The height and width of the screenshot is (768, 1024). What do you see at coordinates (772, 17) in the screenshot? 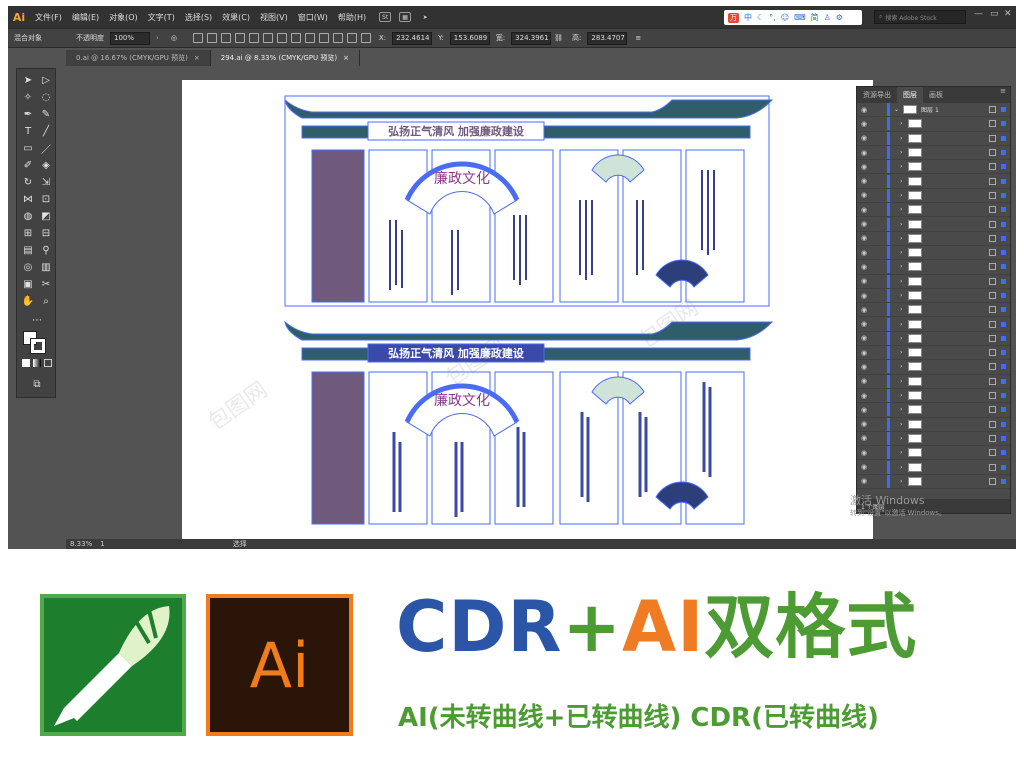
I see `punct-icon: °,` at bounding box center [772, 17].